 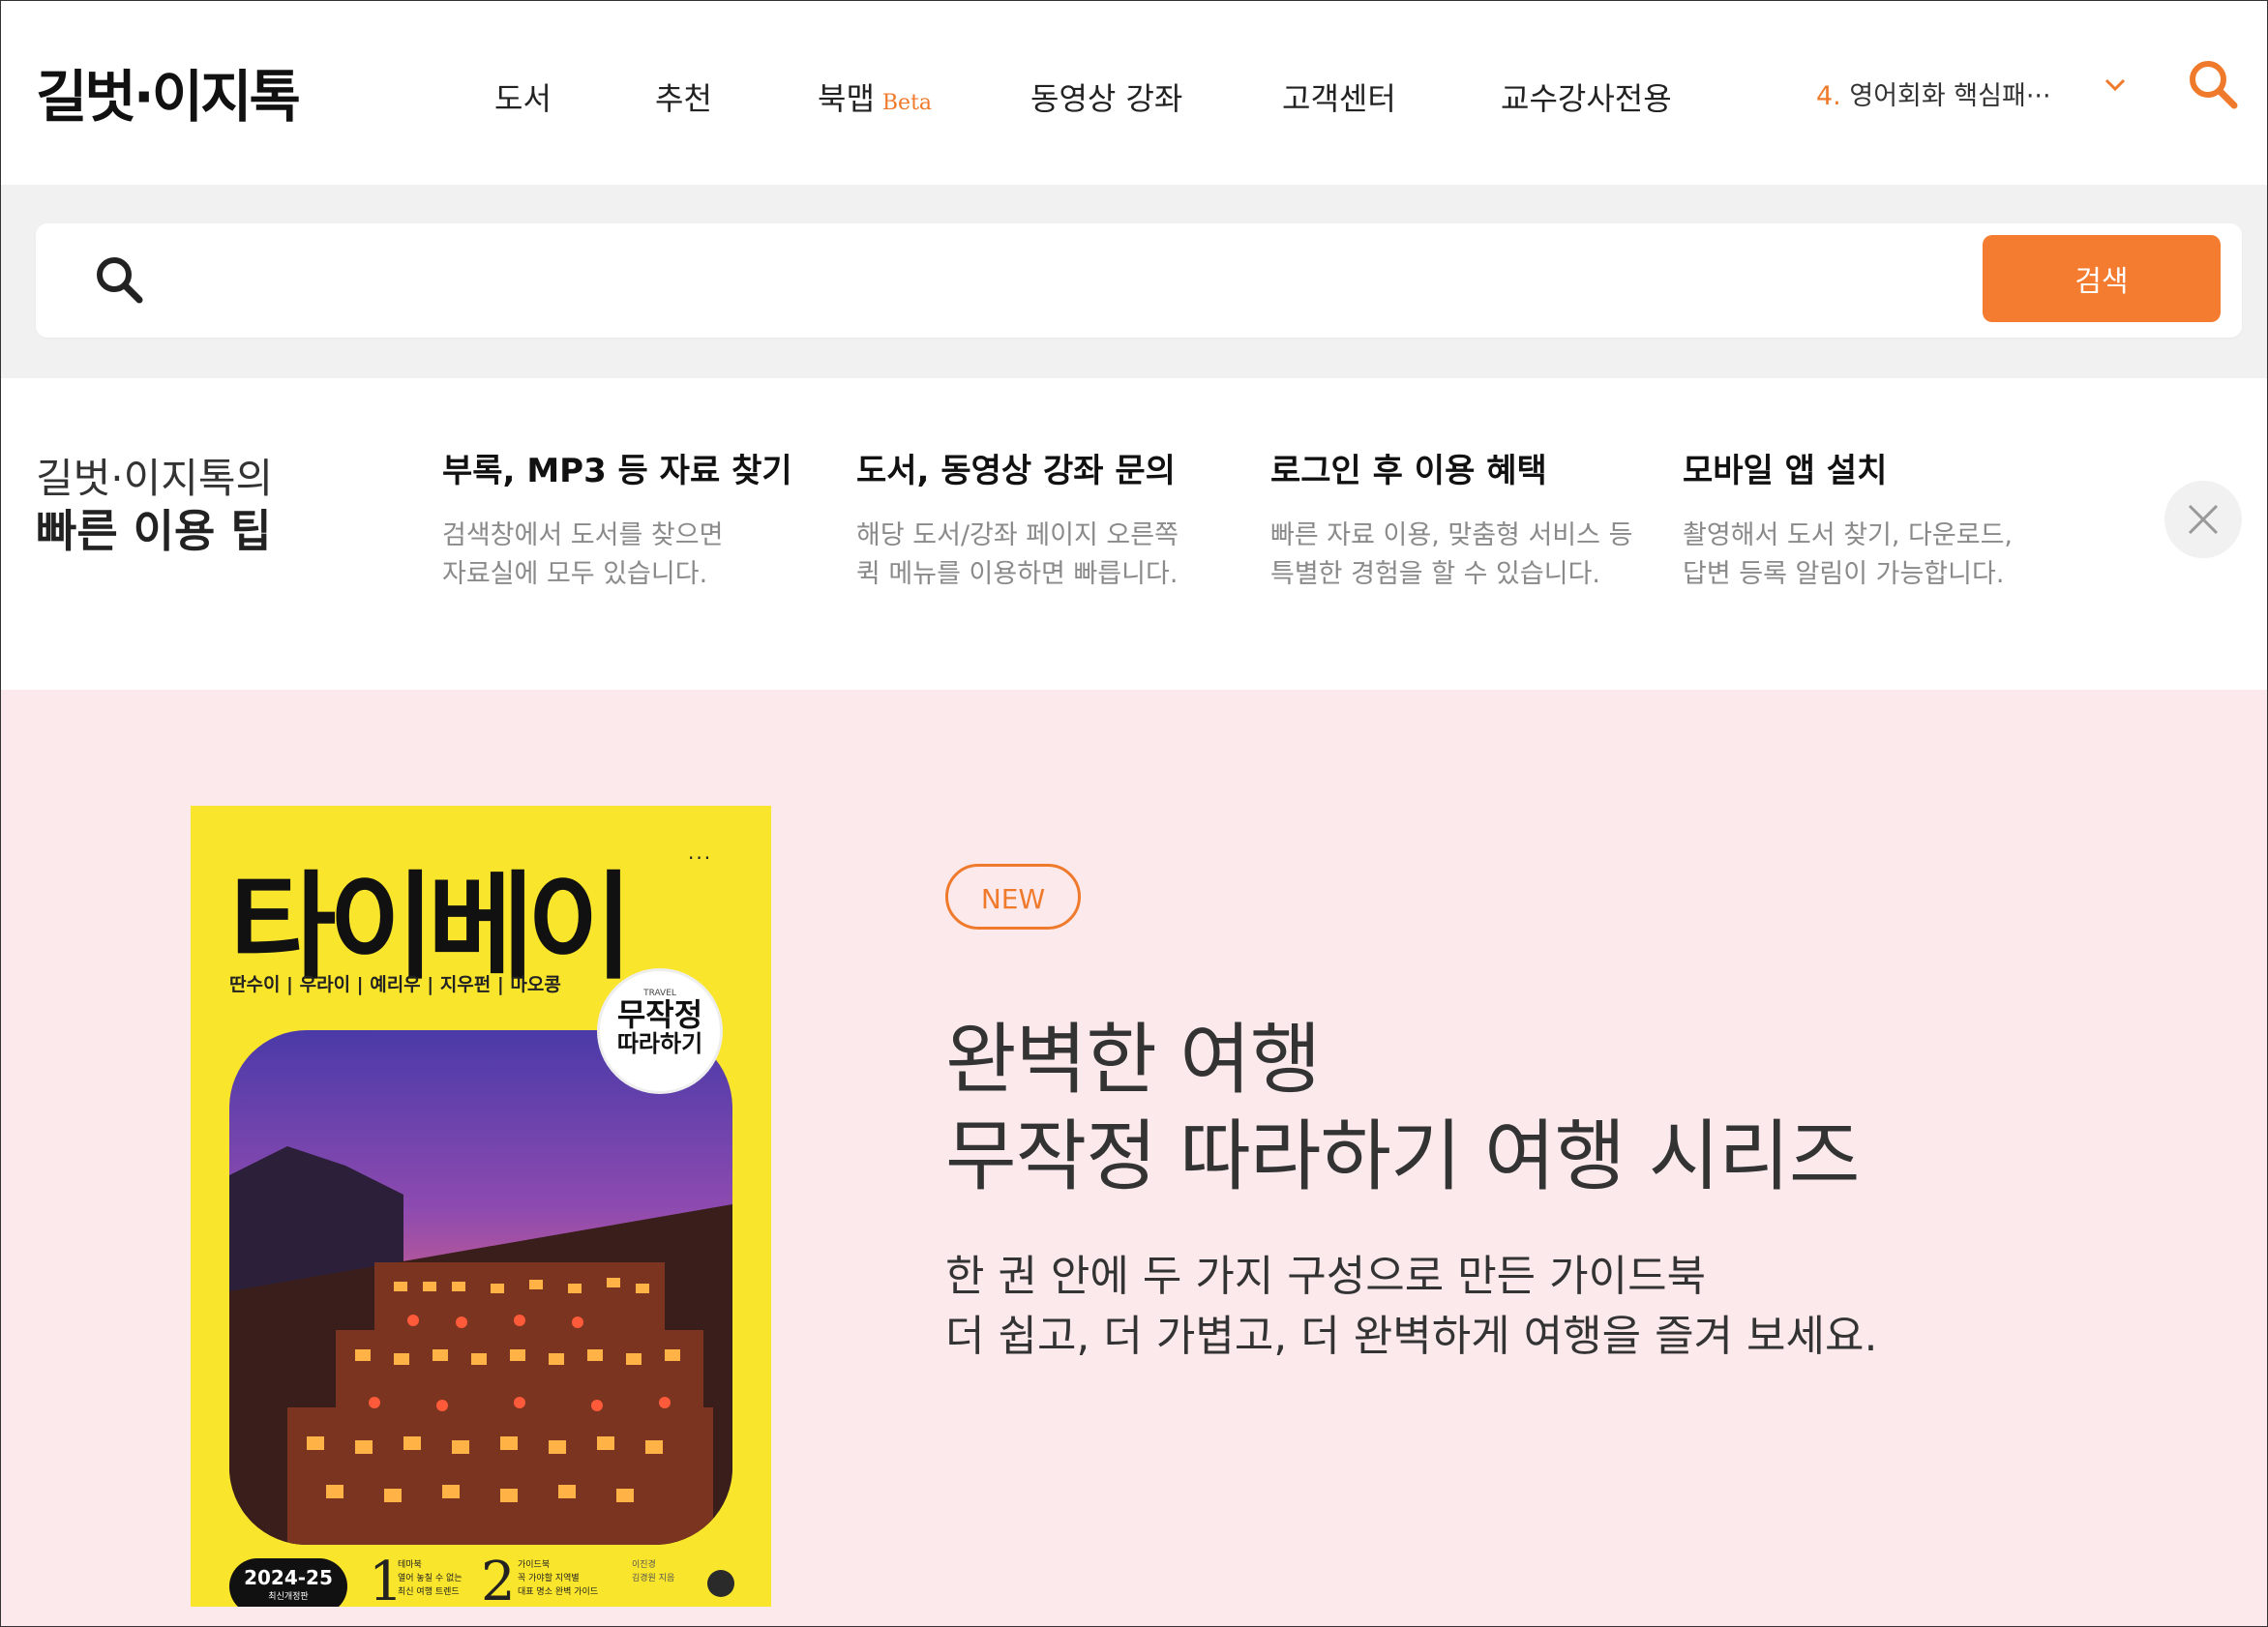 I want to click on book-places: 딴수이 | 우라이 | 예리우 | 지우펀 | 마오콩, so click(x=395, y=984).